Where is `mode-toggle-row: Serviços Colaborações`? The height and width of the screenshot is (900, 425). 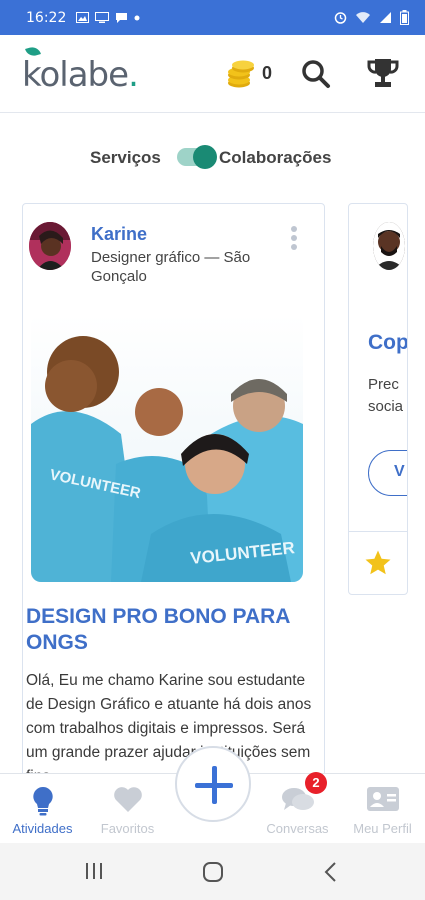 mode-toggle-row: Serviços Colaborações is located at coordinates (212, 158).